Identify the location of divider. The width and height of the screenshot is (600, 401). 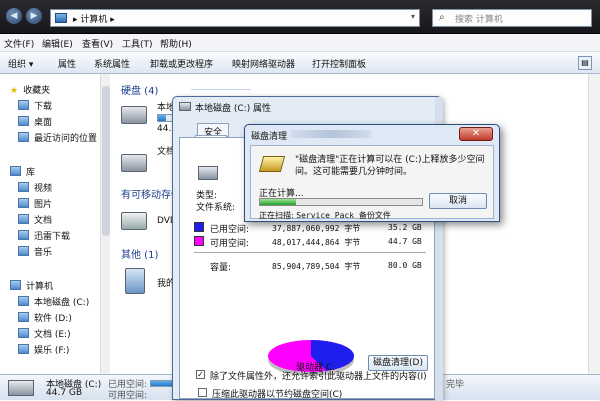
(310, 252).